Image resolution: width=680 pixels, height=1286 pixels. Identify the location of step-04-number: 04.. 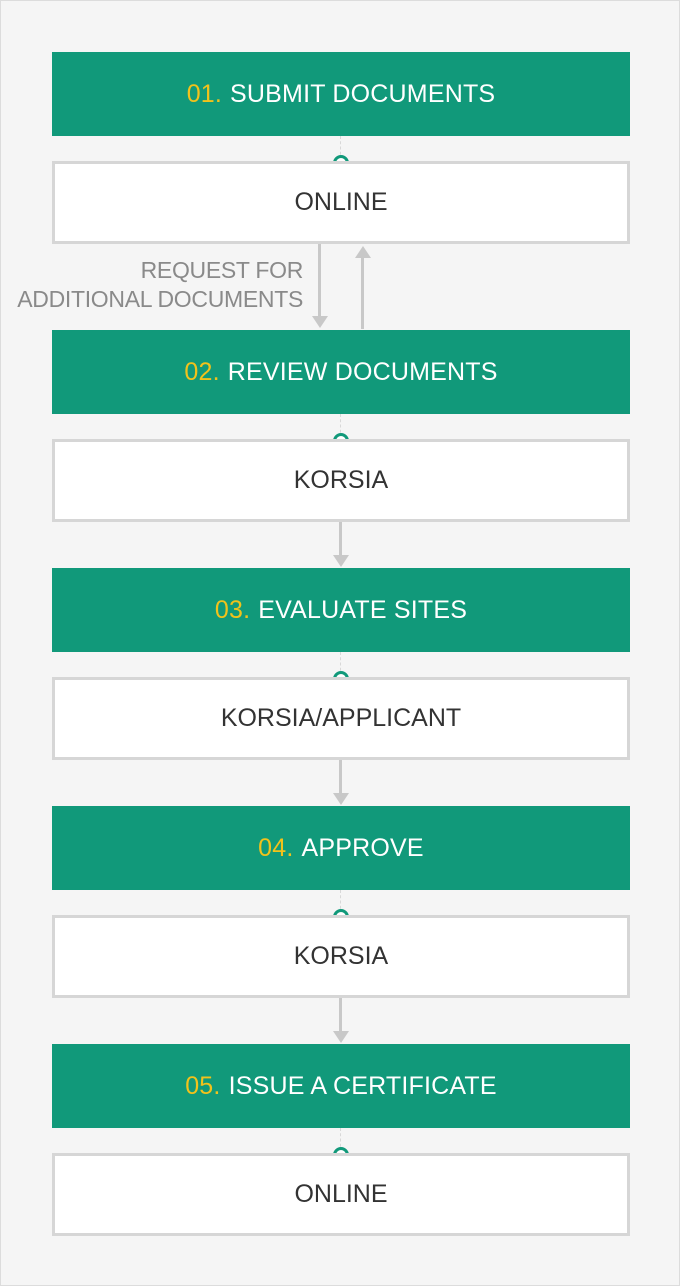
(276, 847).